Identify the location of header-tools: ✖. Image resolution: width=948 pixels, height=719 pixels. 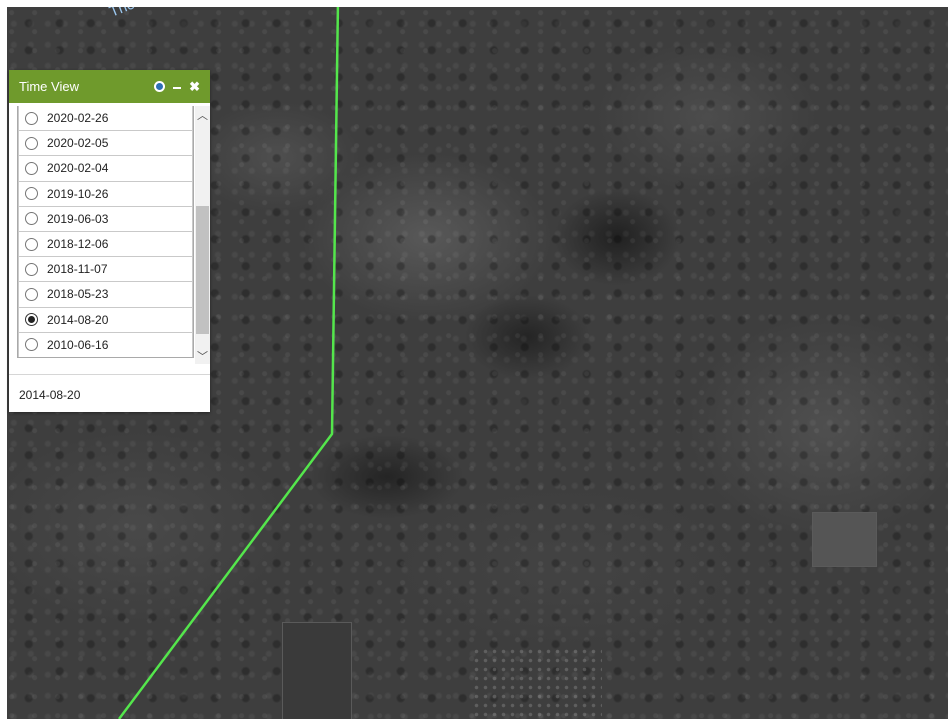
(177, 86).